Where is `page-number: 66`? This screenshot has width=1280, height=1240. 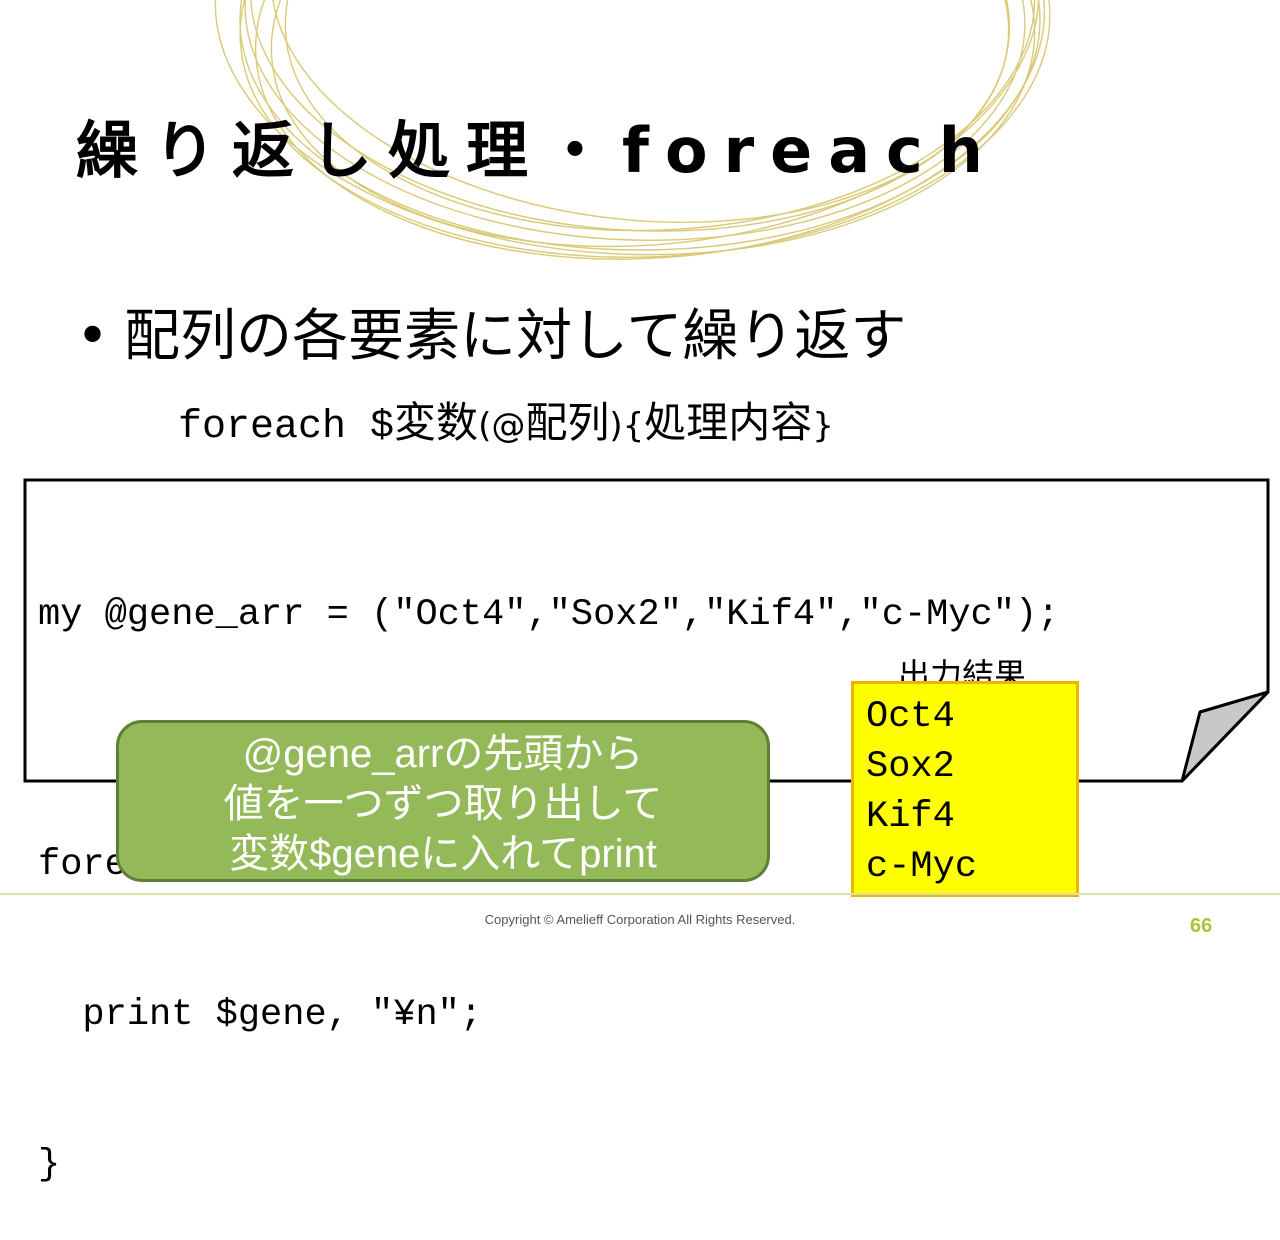 page-number: 66 is located at coordinates (1201, 926).